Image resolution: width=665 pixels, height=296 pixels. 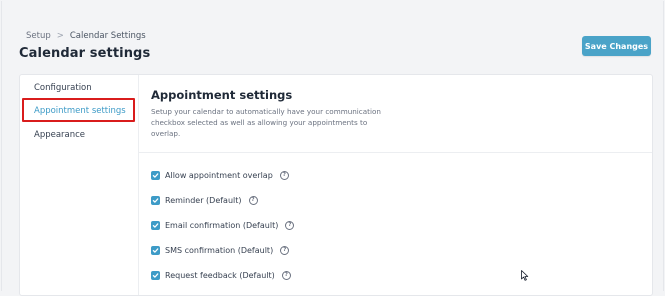 I want to click on nav-item-appointment-settings: Appointment settings, so click(x=80, y=111).